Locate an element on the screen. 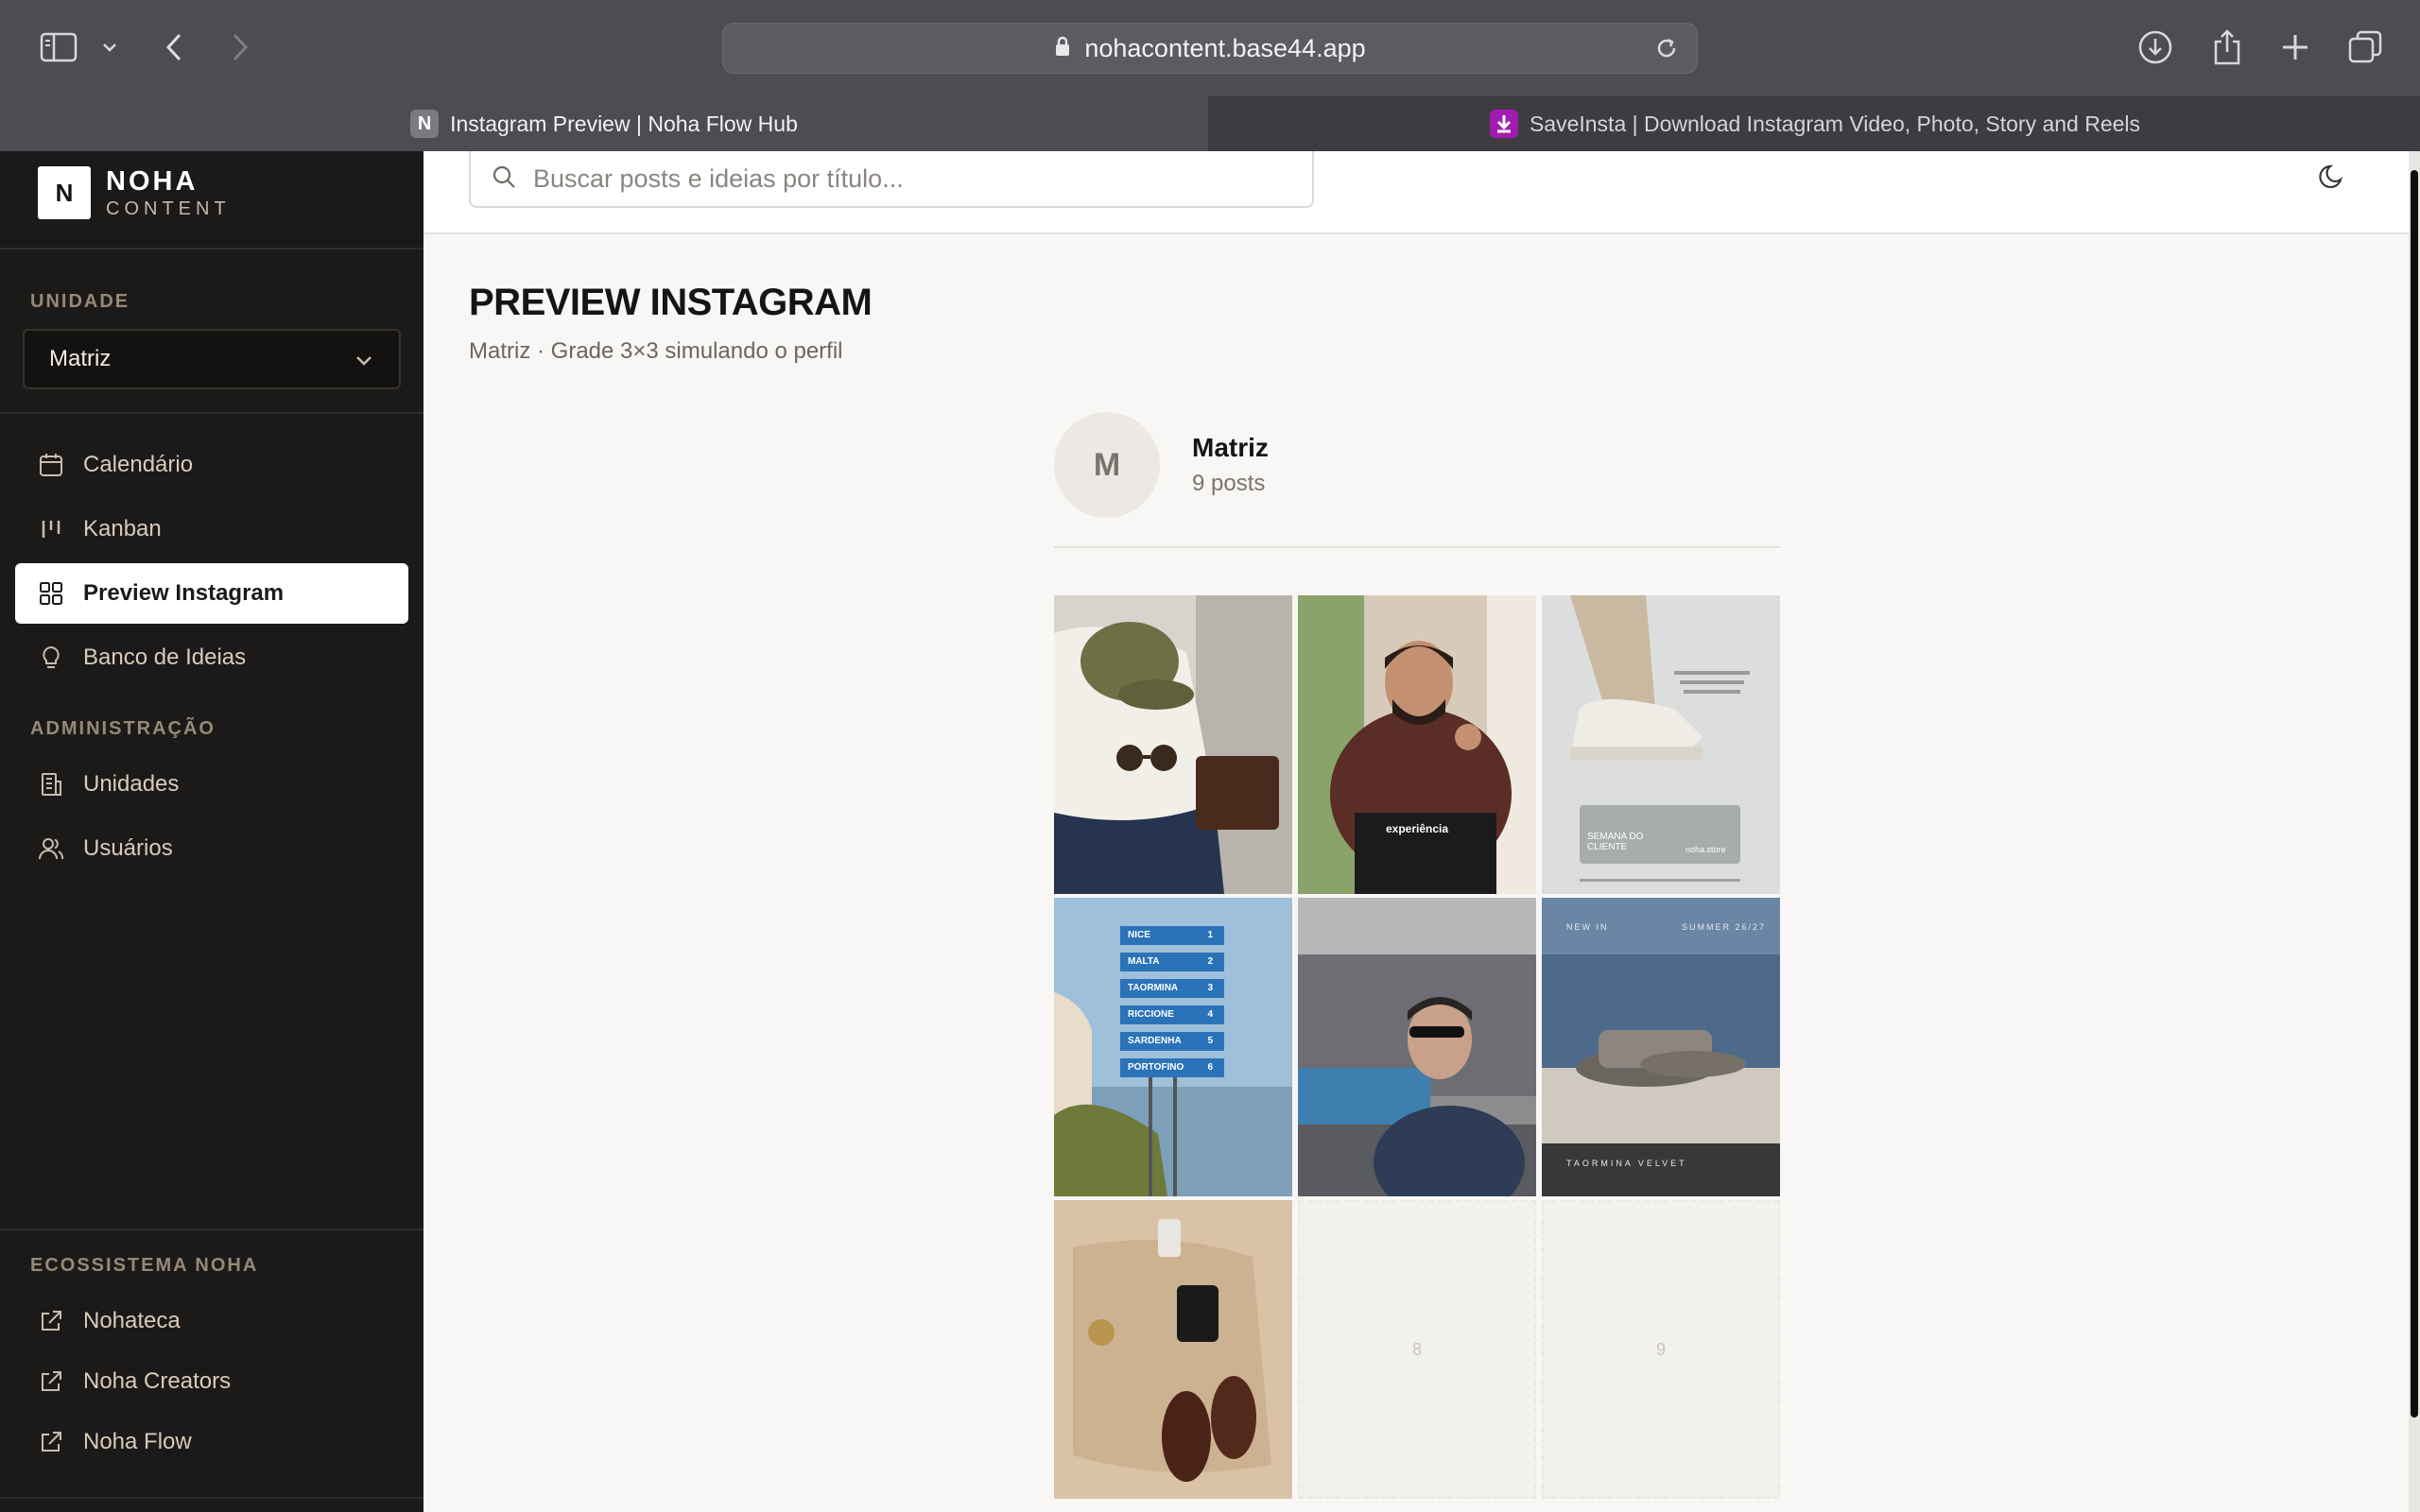 The image size is (2420, 1512). post-caption-text: TAORMINA VELVET is located at coordinates (1626, 1163).